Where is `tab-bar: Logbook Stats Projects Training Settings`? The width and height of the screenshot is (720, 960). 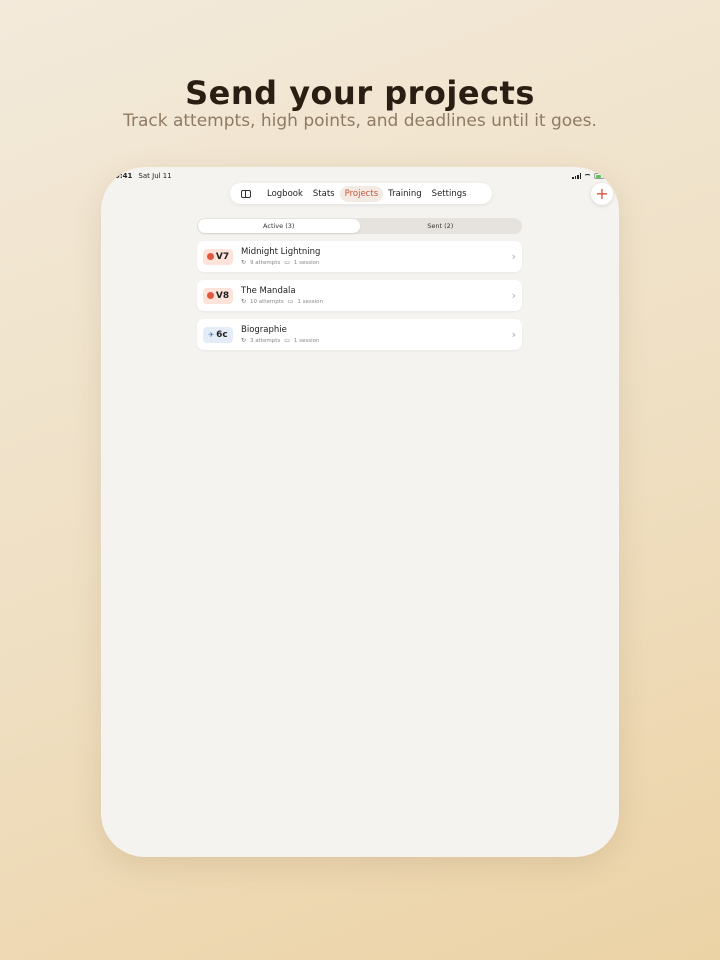 tab-bar: Logbook Stats Projects Training Settings is located at coordinates (361, 193).